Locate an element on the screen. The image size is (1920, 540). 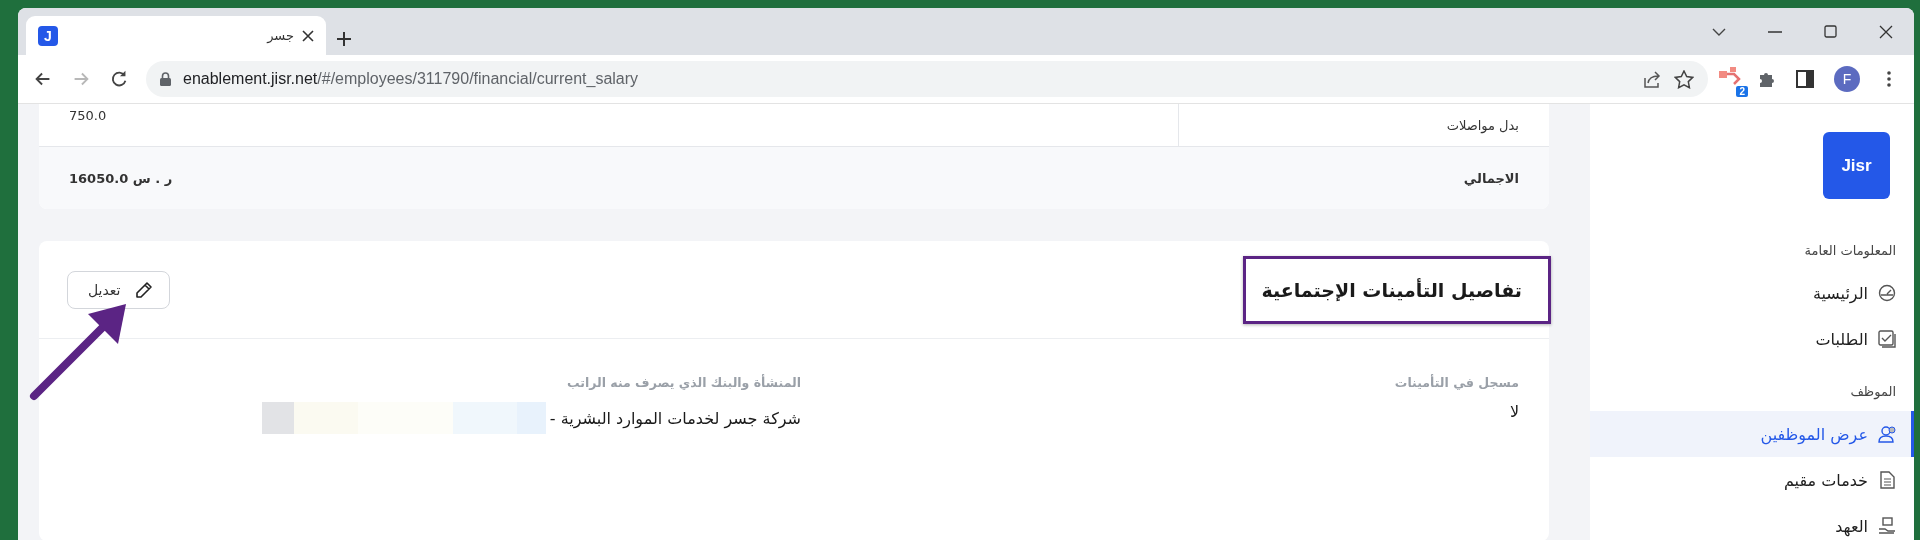
total-label: الاجمالي is located at coordinates (1490, 178).